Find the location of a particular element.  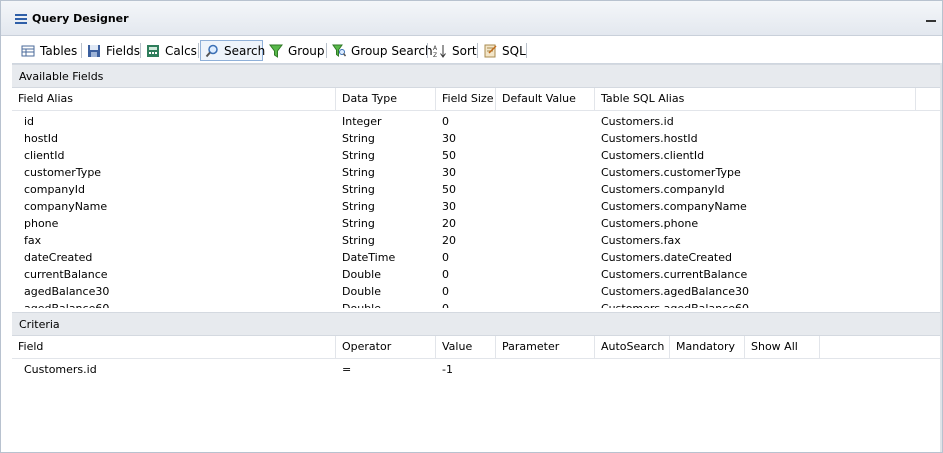

column-header-value: Value is located at coordinates (466, 347).